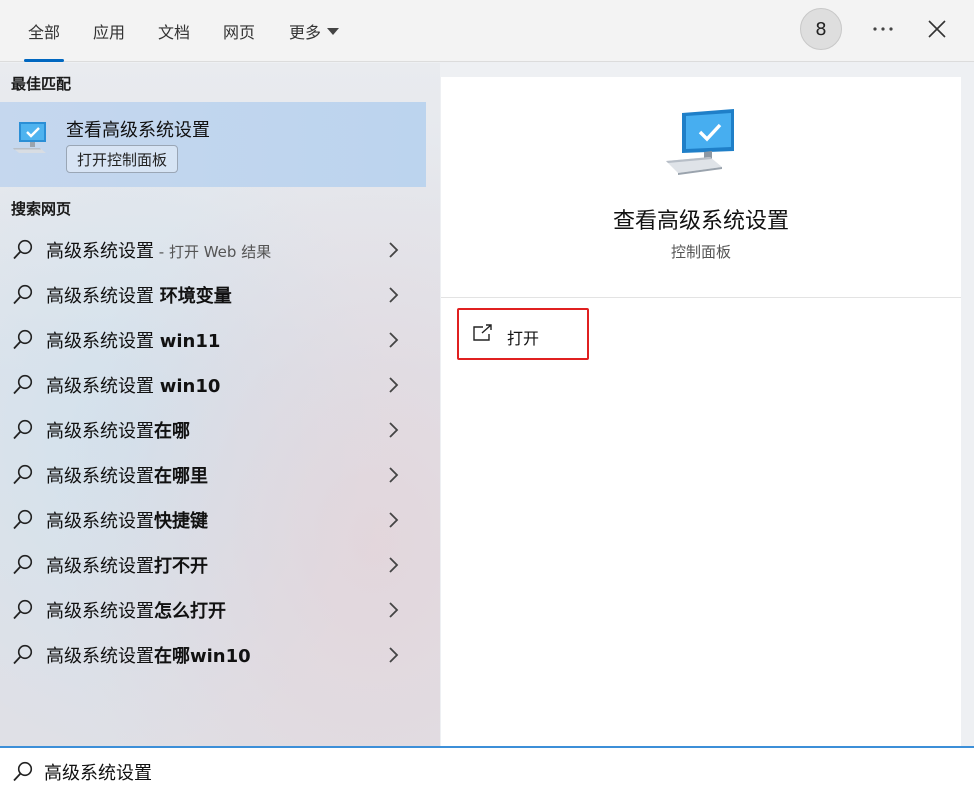 Image resolution: width=974 pixels, height=796 pixels. I want to click on close-icon, so click(937, 29).